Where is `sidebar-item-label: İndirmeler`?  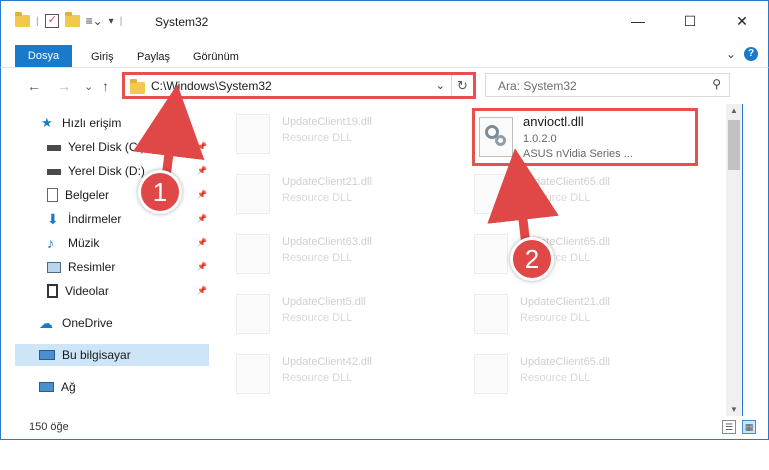 sidebar-item-label: İndirmeler is located at coordinates (95, 219).